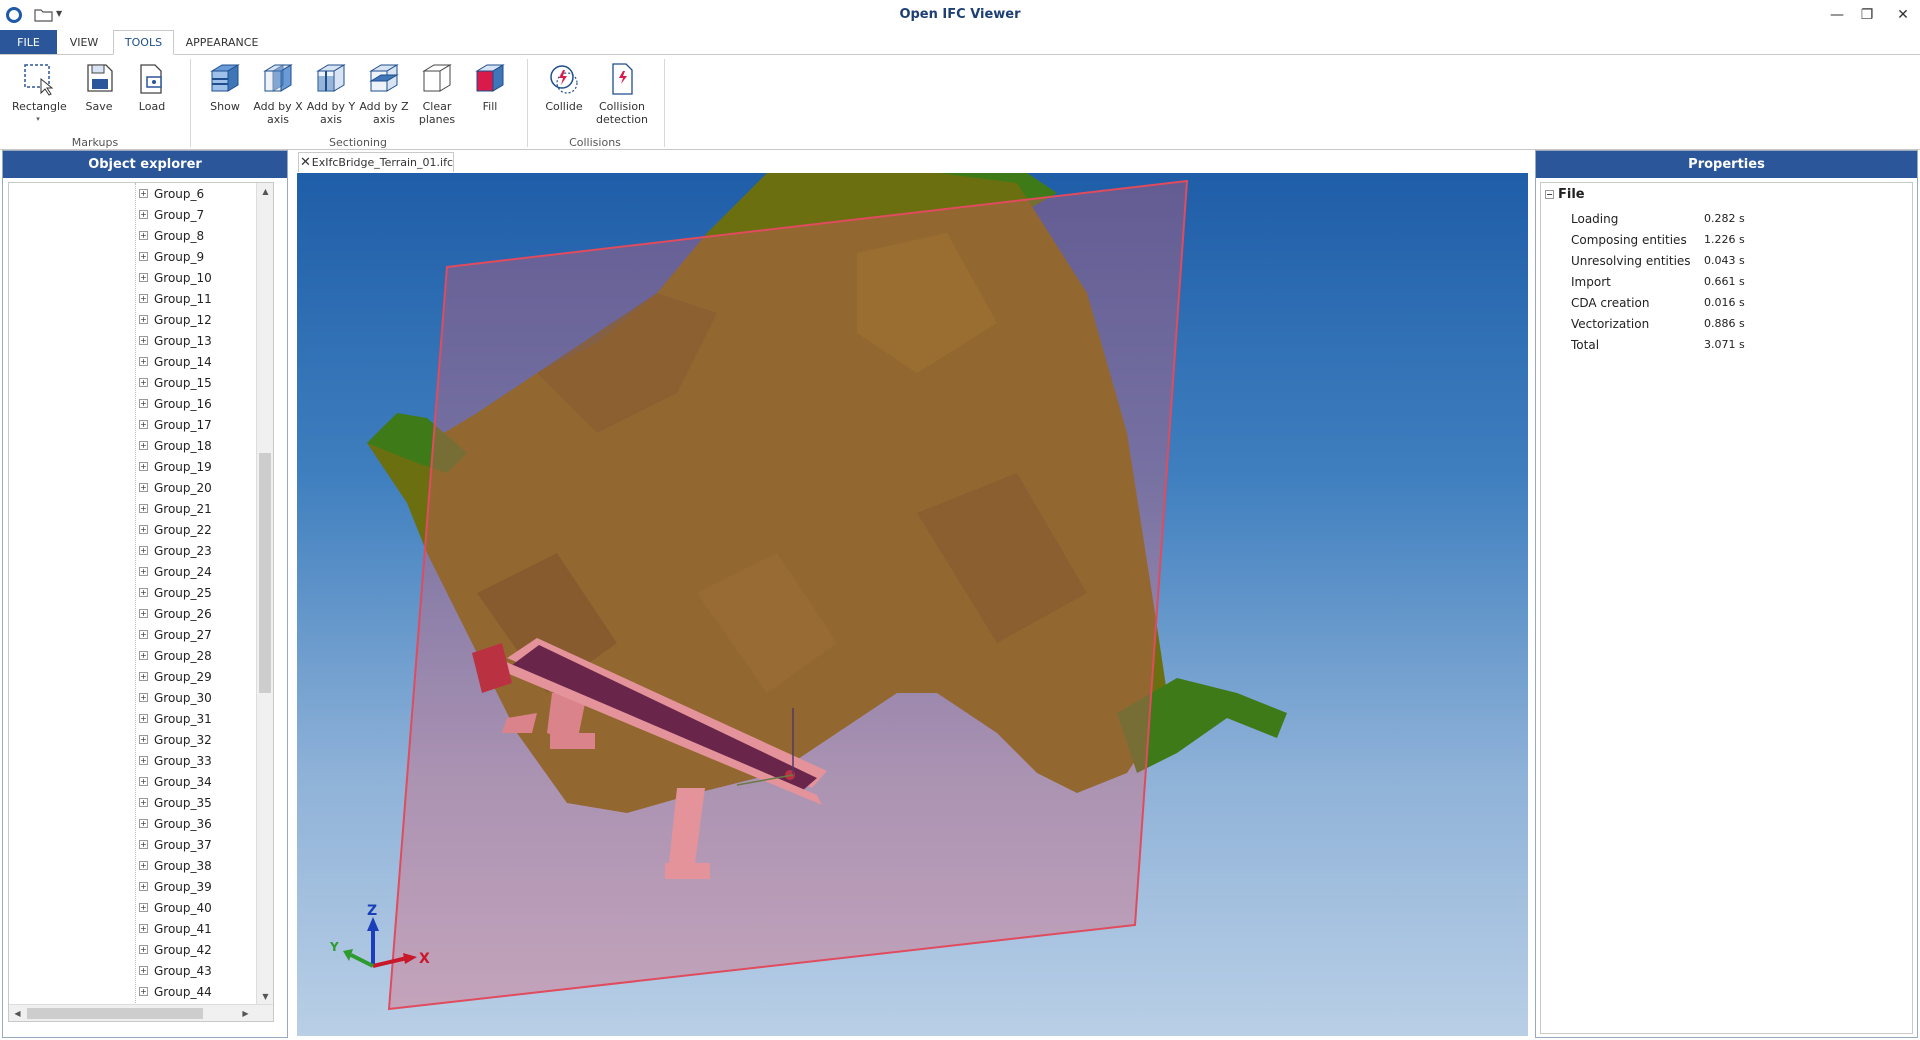  Describe the element at coordinates (175, 340) in the screenshot. I see `tree-item: + Group_13` at that location.